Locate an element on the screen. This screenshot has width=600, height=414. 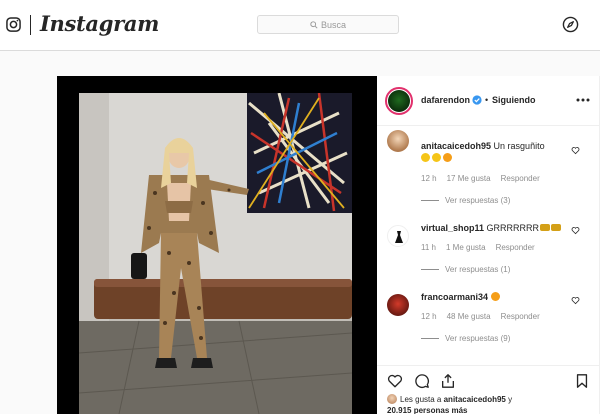
top-nav: Instagram Busca is located at coordinates (300, 25).